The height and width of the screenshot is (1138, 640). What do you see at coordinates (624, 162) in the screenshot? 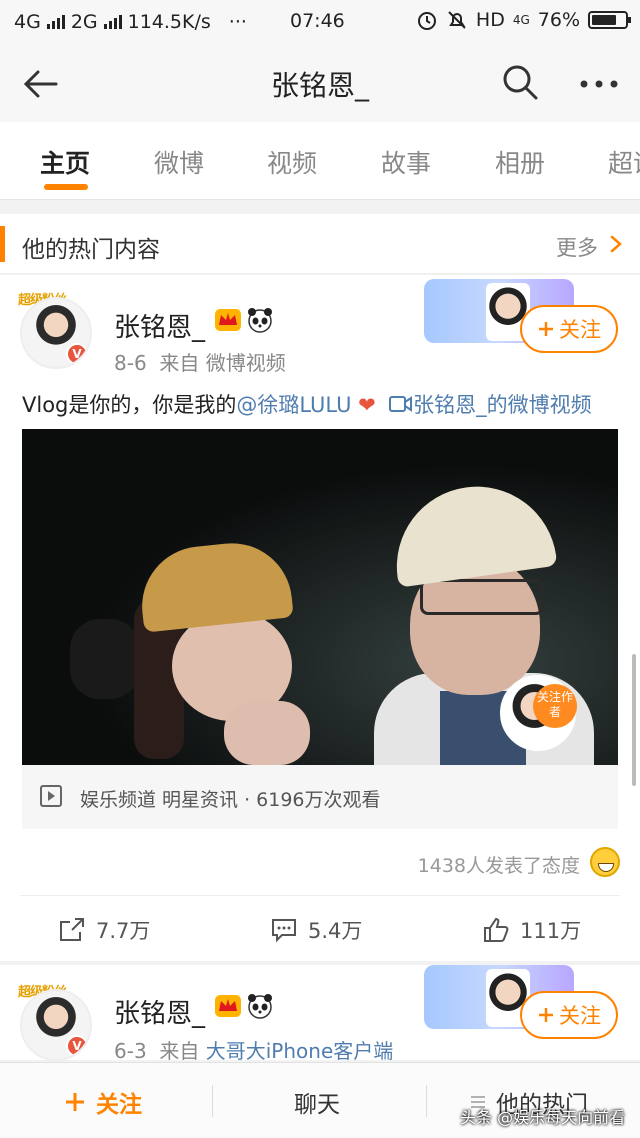
I see `tab-supertopic: 超话` at bounding box center [624, 162].